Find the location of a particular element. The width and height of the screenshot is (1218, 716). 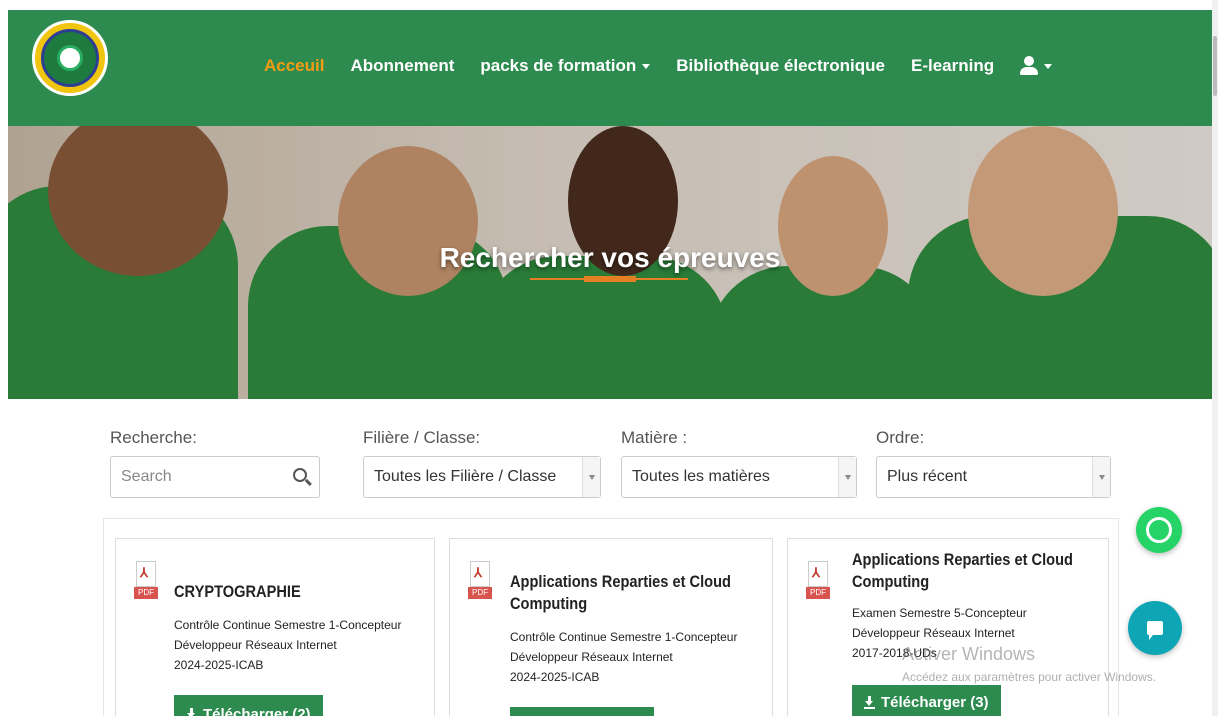

user-icon is located at coordinates (1029, 66).